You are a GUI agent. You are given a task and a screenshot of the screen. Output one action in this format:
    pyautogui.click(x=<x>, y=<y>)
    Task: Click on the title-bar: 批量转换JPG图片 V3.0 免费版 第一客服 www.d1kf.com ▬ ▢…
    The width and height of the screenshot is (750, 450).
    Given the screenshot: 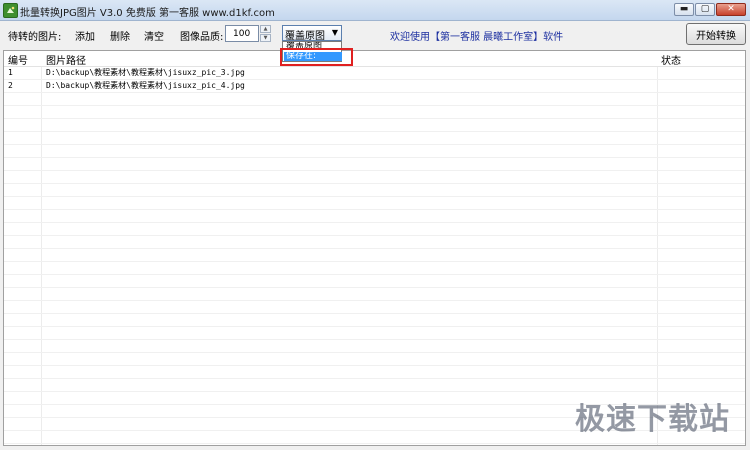 What is the action you would take?
    pyautogui.click(x=375, y=10)
    